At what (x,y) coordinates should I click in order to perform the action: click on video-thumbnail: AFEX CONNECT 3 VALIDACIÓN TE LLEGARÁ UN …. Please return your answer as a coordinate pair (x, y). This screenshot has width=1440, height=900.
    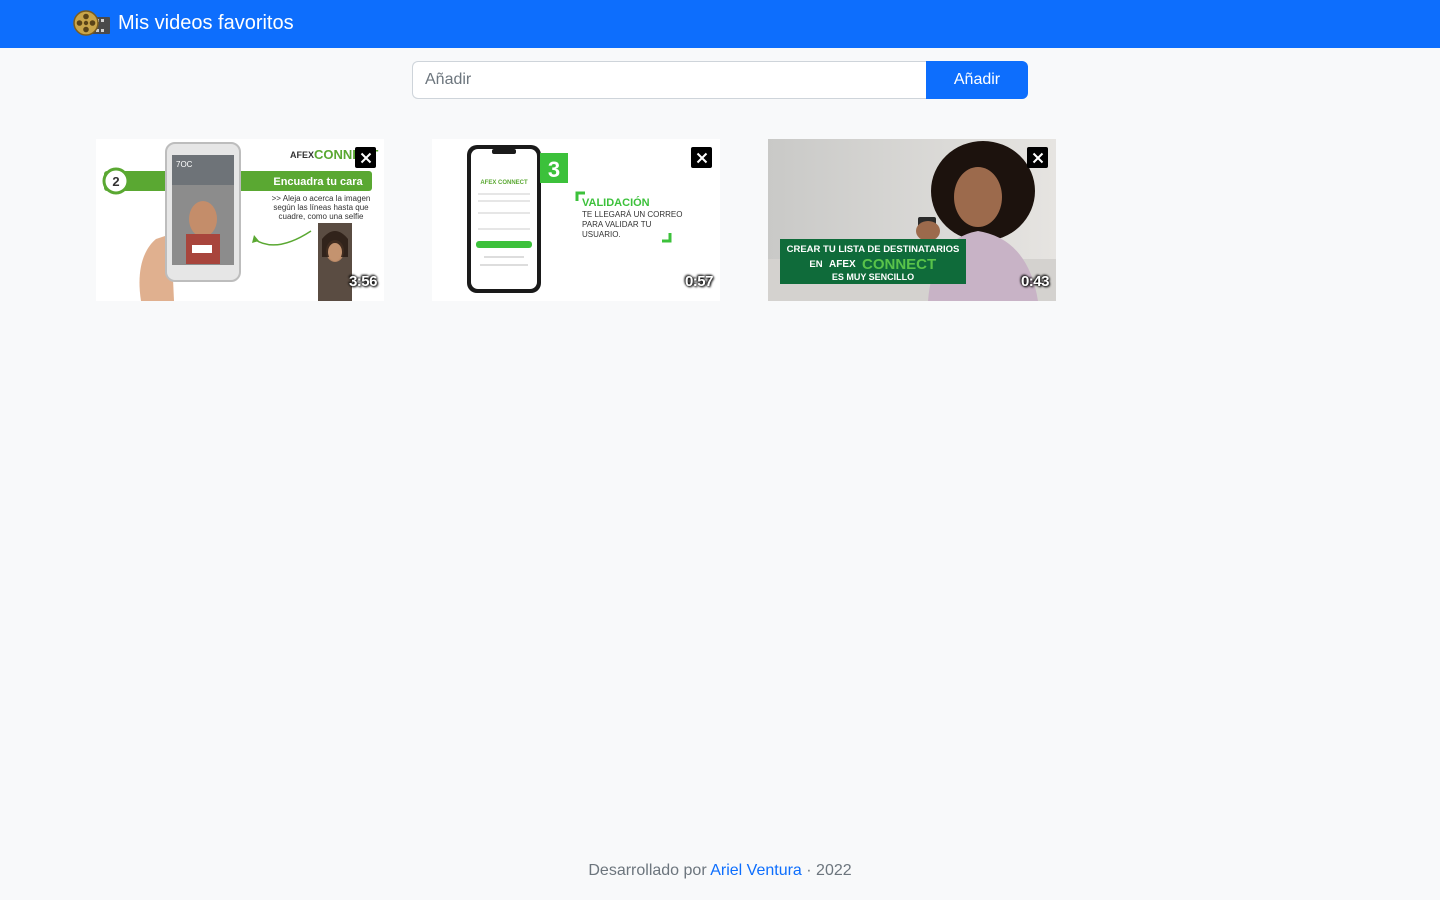
    Looking at the image, I should click on (576, 220).